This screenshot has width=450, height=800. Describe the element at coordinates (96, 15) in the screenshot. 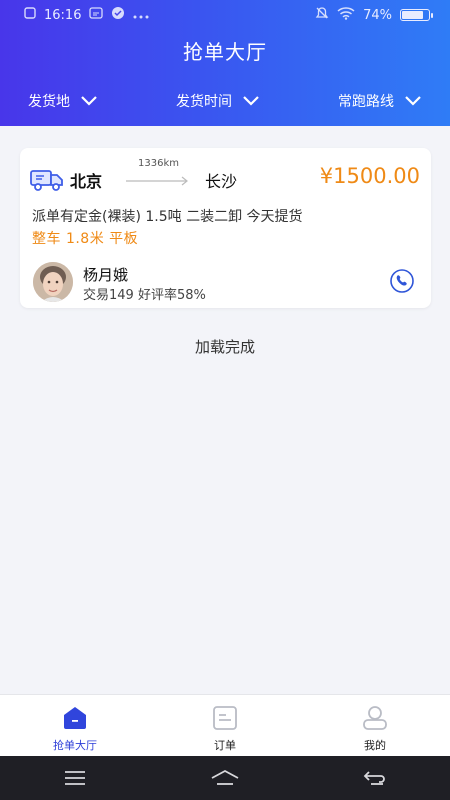

I see `notification-icon` at that location.